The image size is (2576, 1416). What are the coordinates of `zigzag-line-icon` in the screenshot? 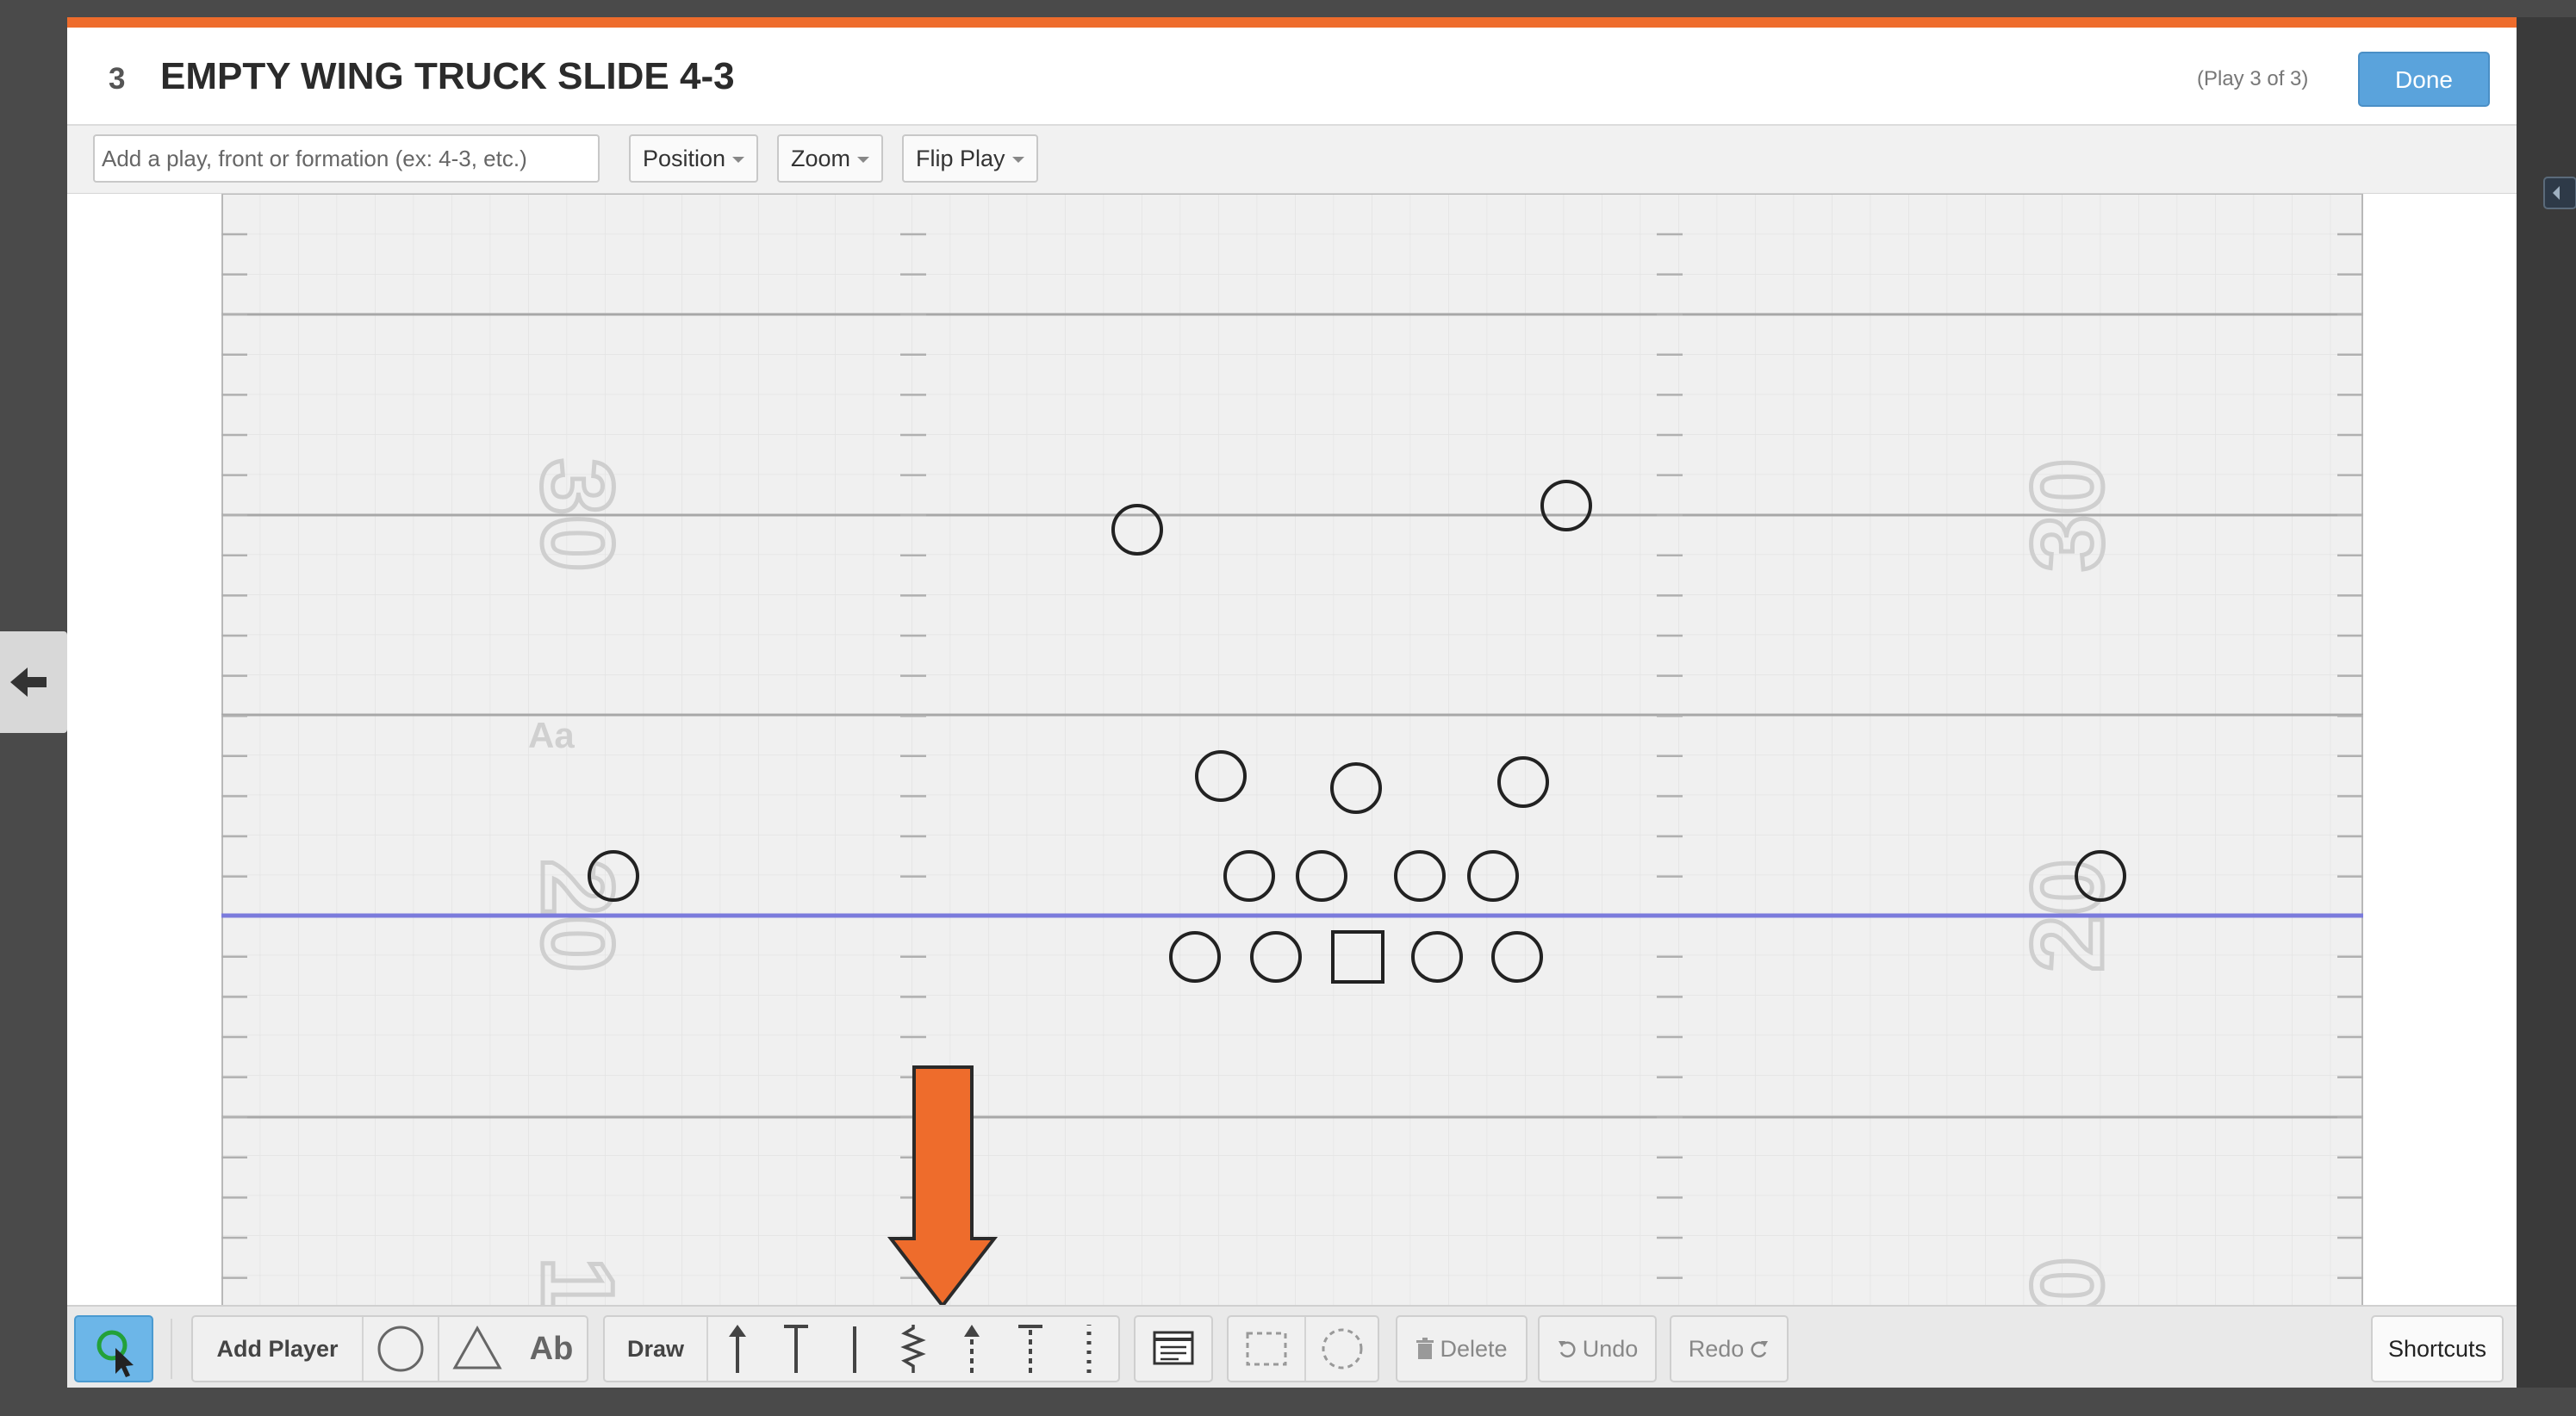 It's located at (913, 1349).